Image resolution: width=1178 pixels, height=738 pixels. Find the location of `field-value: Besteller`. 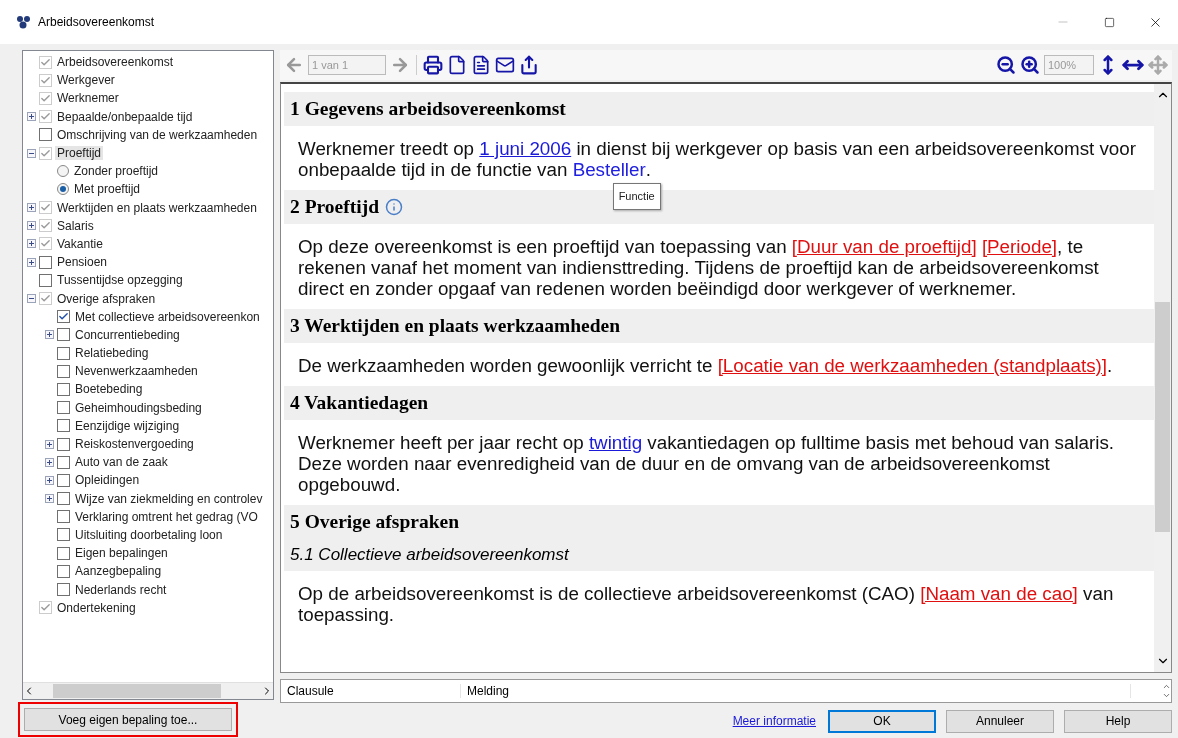

field-value: Besteller is located at coordinates (609, 169).